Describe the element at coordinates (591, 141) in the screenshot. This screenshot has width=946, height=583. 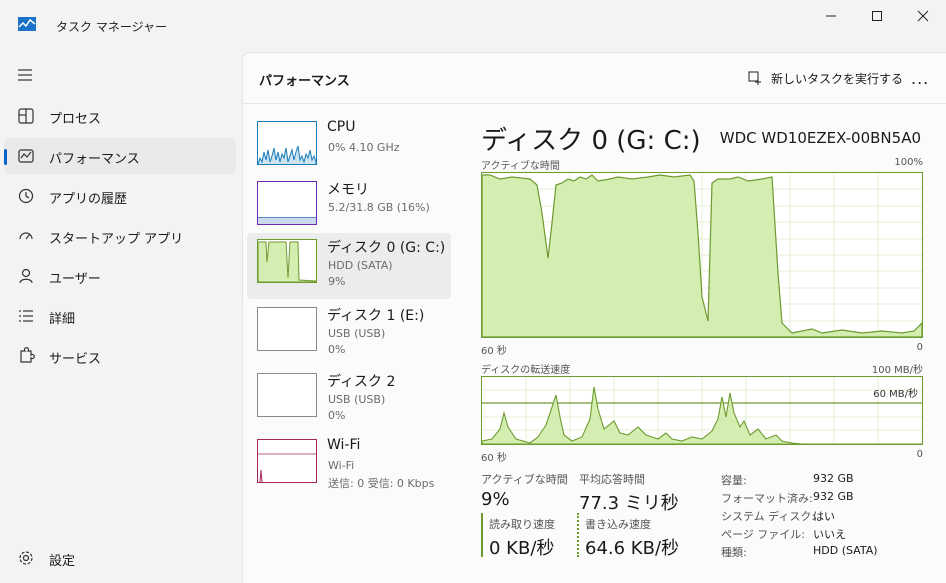
I see `detail-title: ディスク 0 (G: C:)` at that location.